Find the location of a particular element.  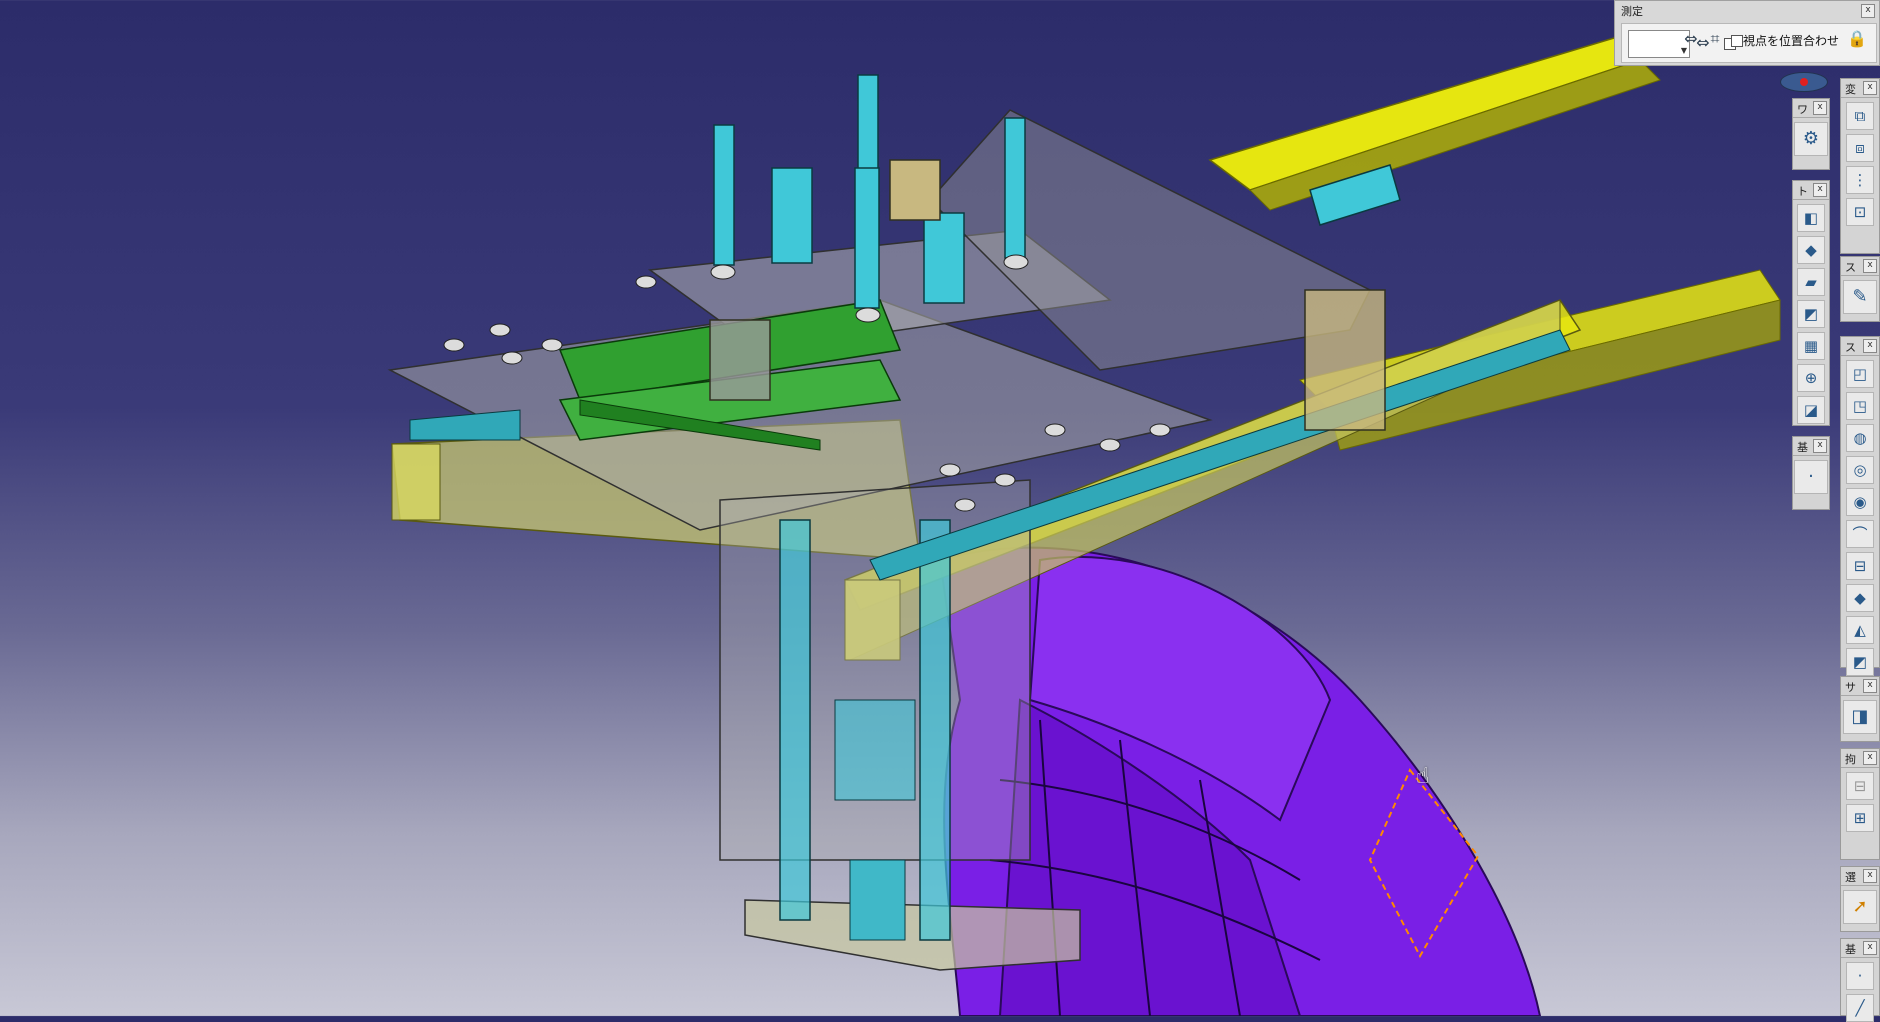

measure-distance-icon: ⇔ is located at coordinates (1691, 39).